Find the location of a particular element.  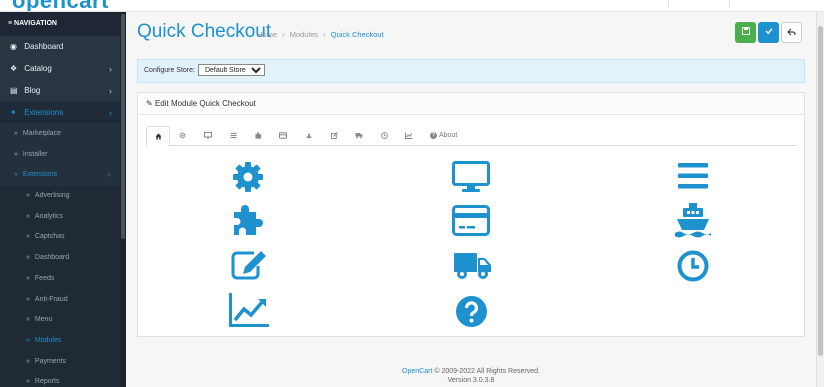

sidebar-item-dashboard: ◉ Dashboard is located at coordinates (60, 47).